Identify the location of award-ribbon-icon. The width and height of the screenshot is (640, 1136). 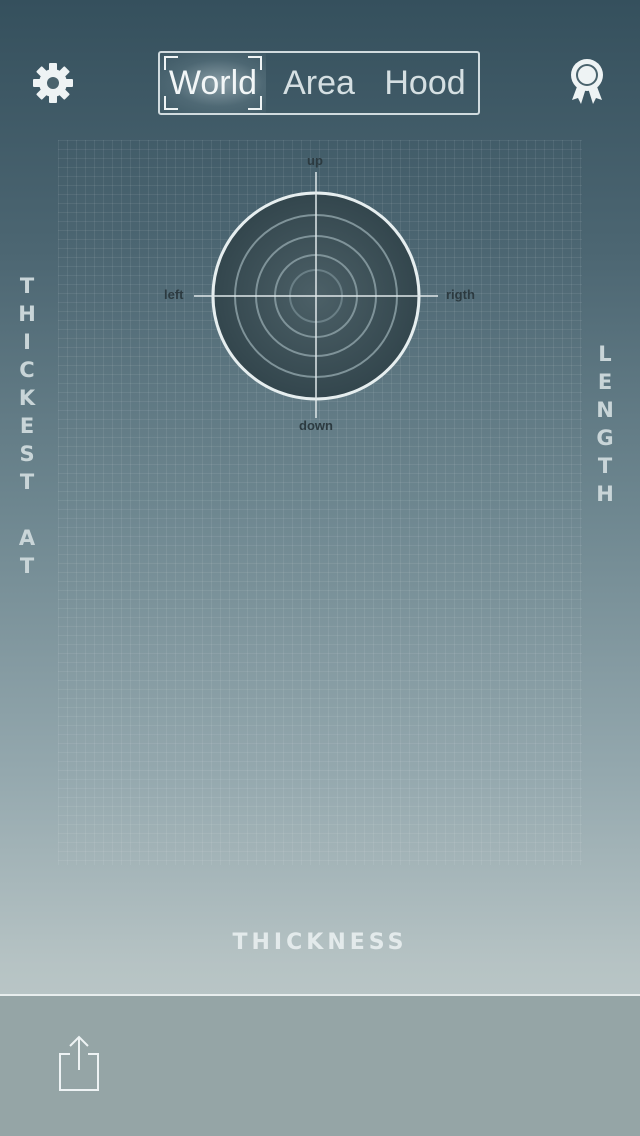
(587, 82).